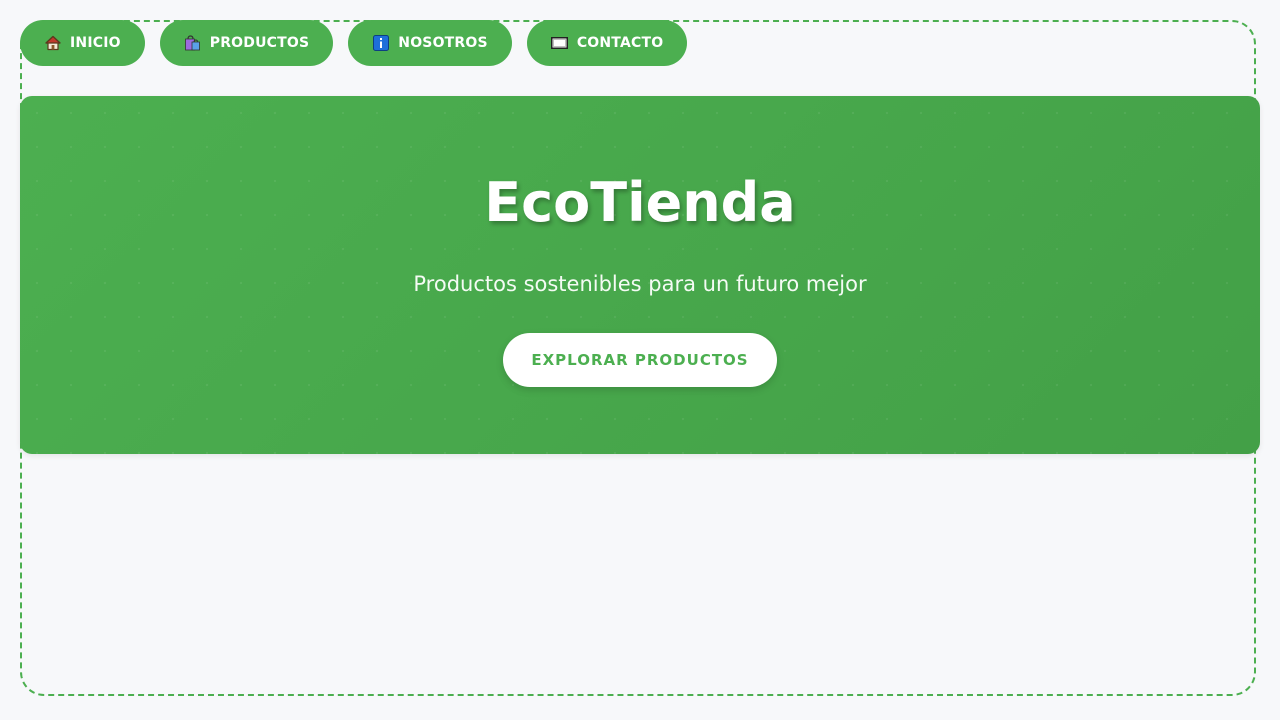 Image resolution: width=1280 pixels, height=720 pixels. I want to click on nav-item-label: CONTACTO, so click(620, 43).